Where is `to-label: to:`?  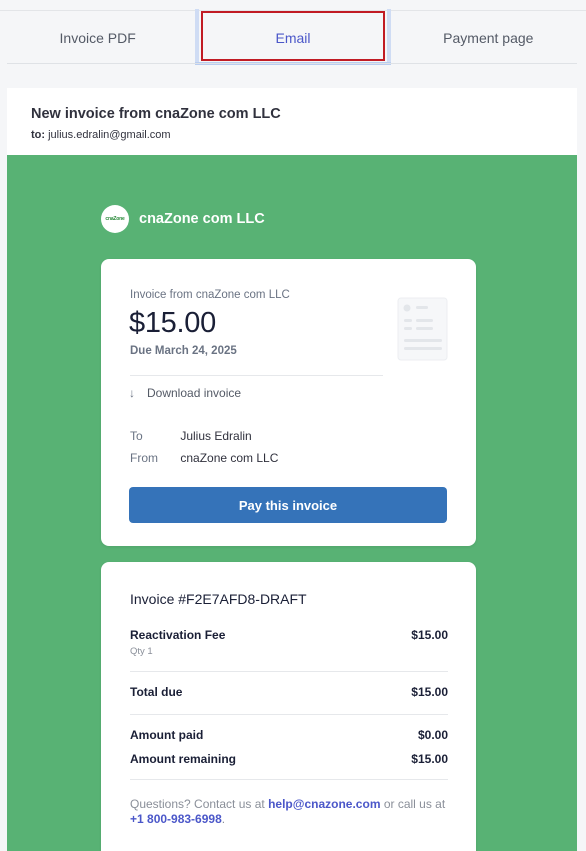
to-label: to: is located at coordinates (38, 135).